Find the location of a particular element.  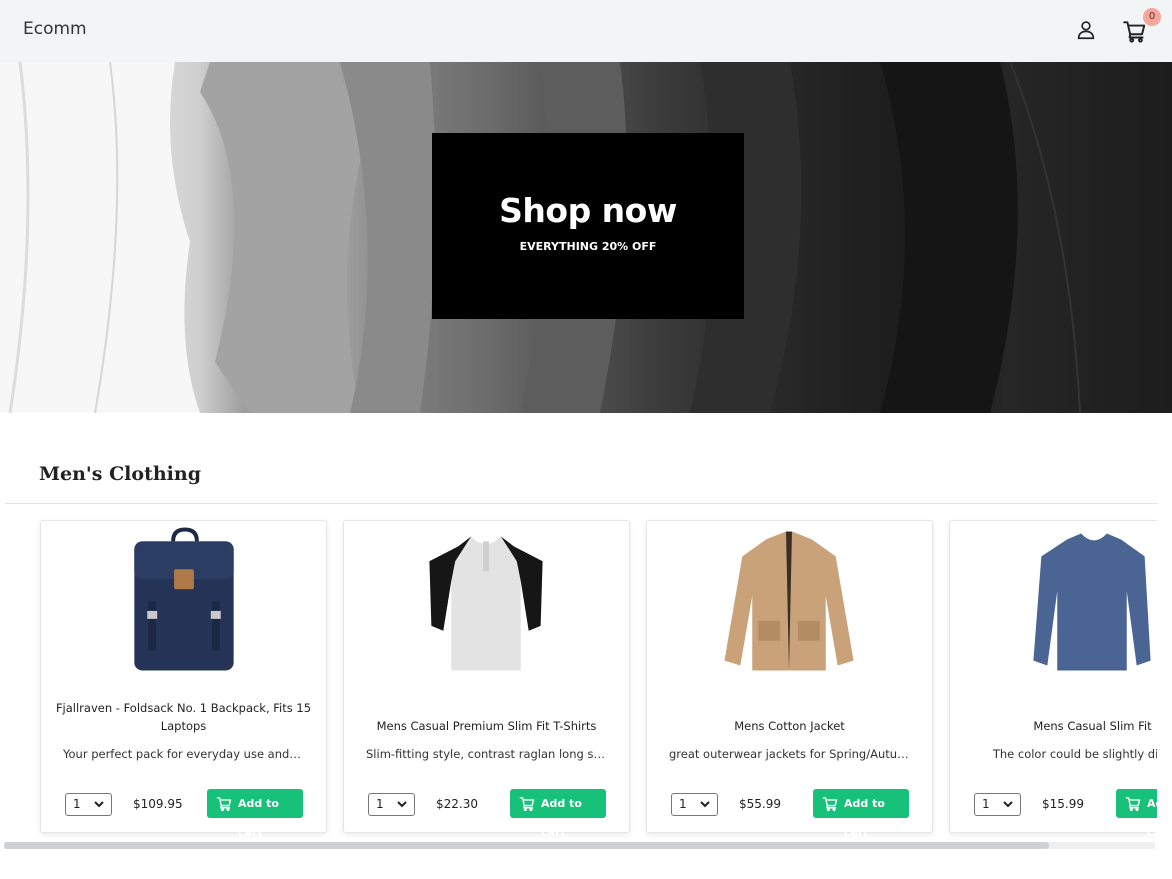

section-title: Men's Clothing is located at coordinates (120, 474).